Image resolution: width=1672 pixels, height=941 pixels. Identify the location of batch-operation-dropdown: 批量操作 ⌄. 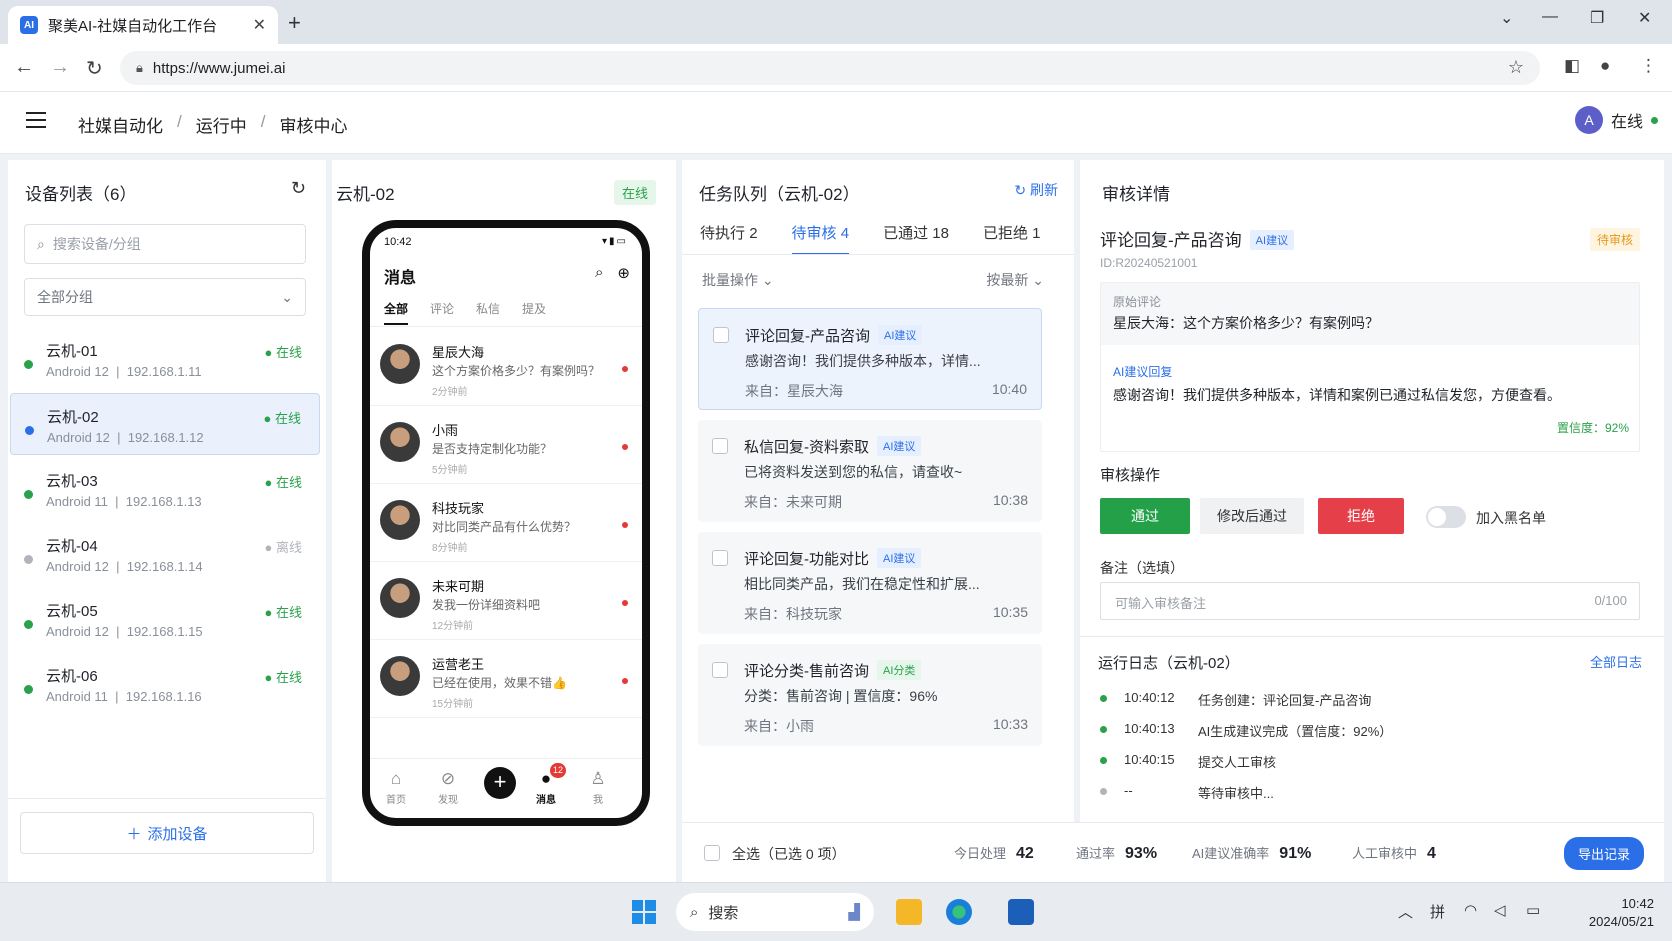
(738, 280).